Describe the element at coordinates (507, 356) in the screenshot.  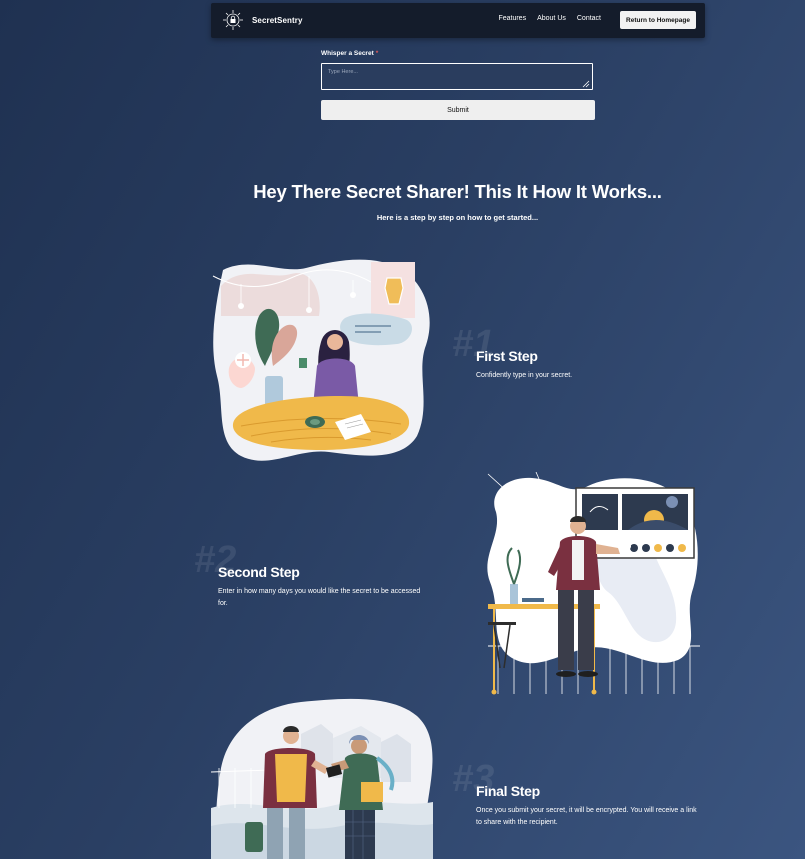
I see `step-1-title: First Step` at that location.